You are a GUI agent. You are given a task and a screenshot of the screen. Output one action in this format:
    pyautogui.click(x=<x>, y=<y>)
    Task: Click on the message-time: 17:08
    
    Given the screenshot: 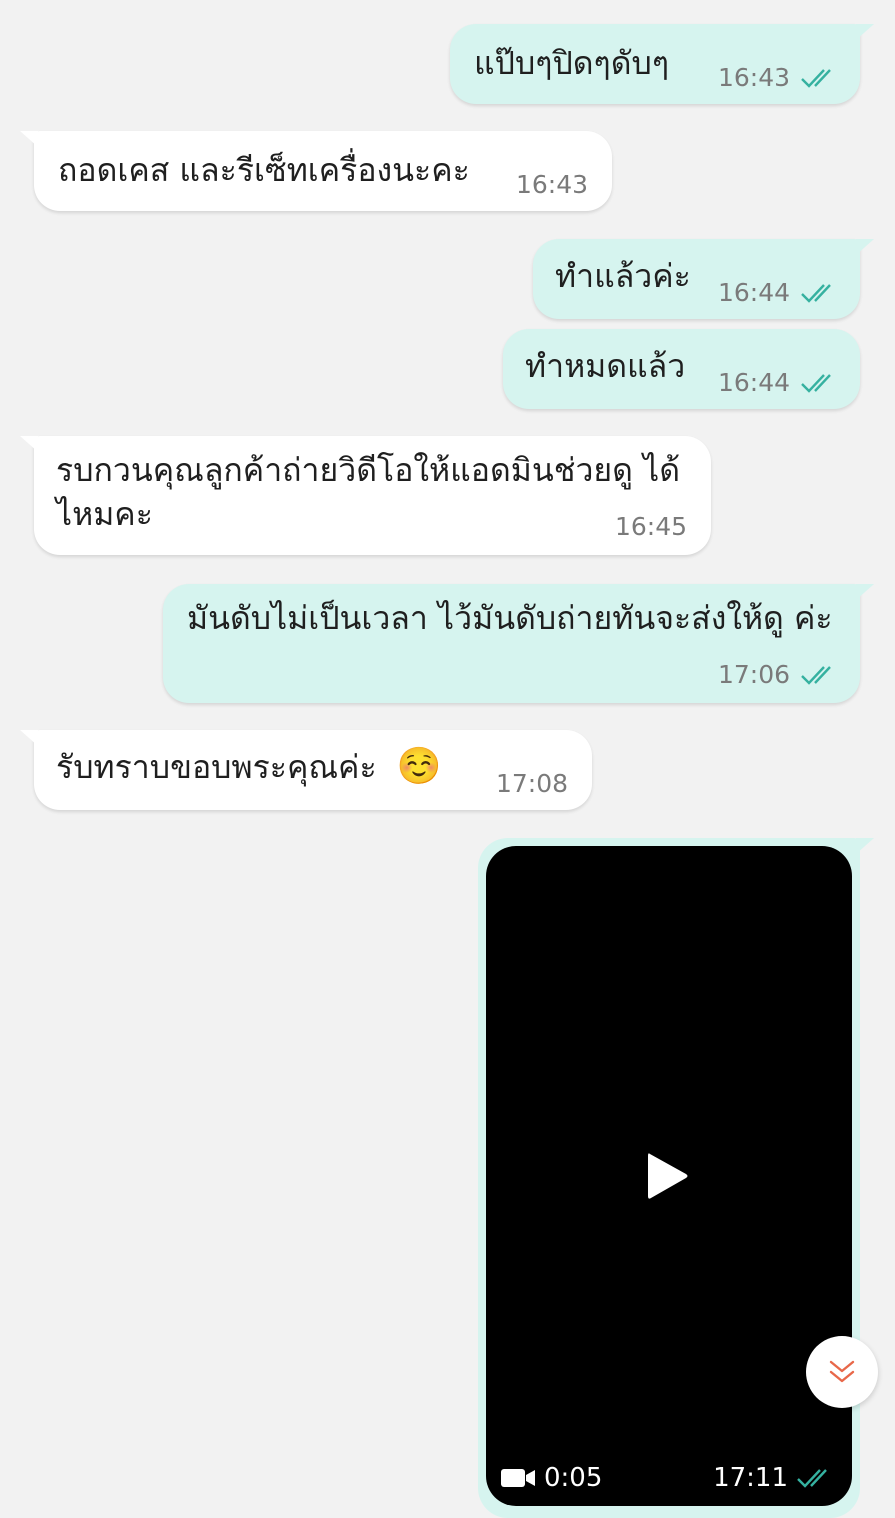 What is the action you would take?
    pyautogui.click(x=531, y=783)
    